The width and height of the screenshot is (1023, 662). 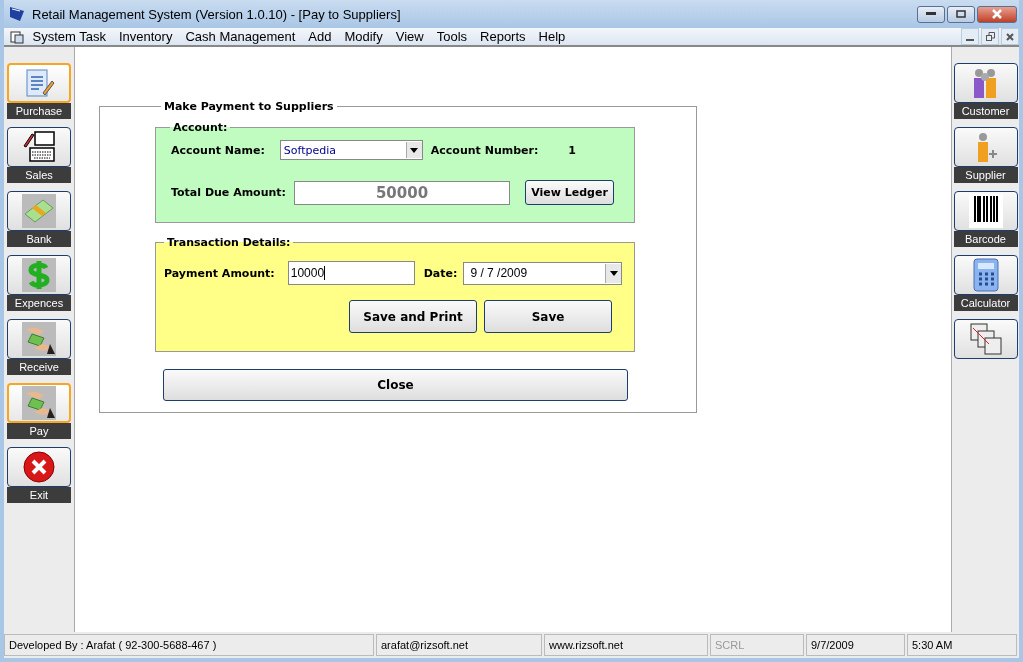 I want to click on group-title: Transaction Details:, so click(x=229, y=242).